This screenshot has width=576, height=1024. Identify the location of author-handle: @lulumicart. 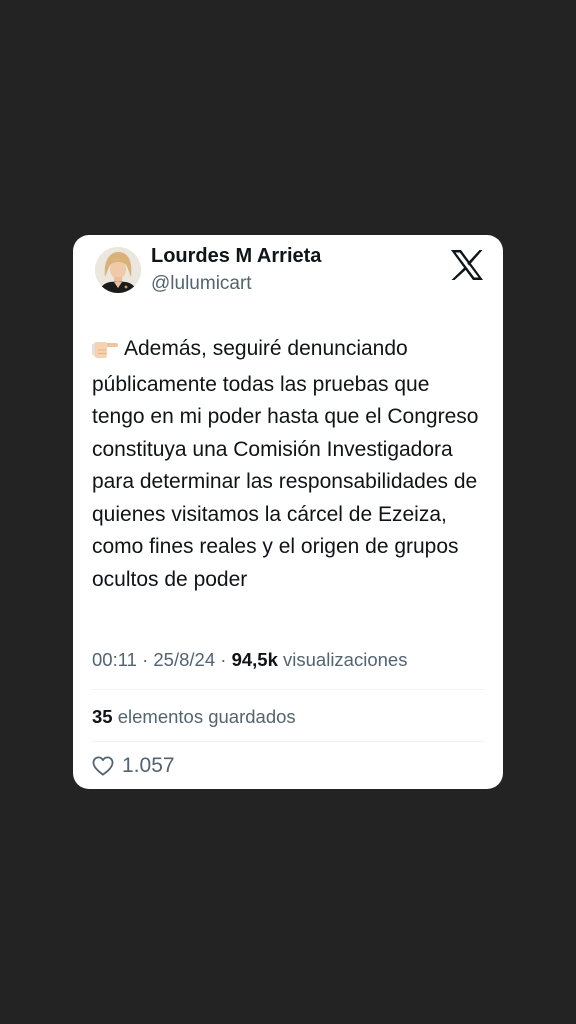
(201, 284).